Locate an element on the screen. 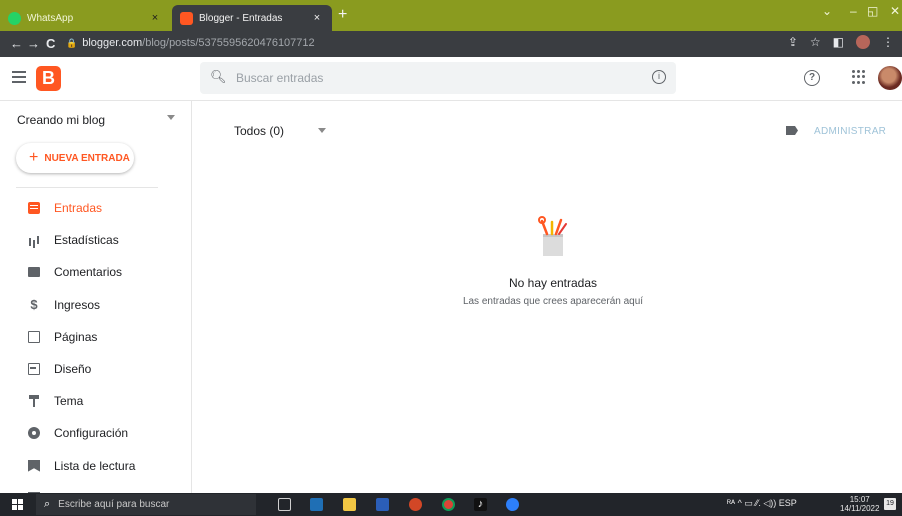 The height and width of the screenshot is (516, 902). tab-title: Blogger - Entradas is located at coordinates (241, 18).